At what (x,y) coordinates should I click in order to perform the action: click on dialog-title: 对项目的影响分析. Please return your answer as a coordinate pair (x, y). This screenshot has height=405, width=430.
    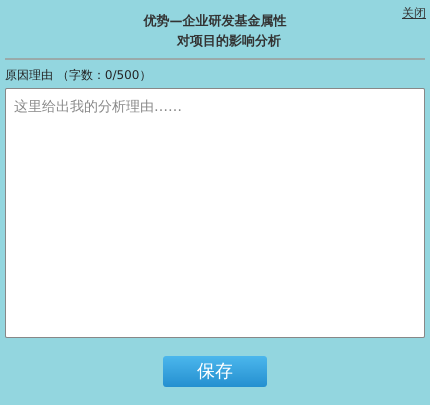
    Looking at the image, I should click on (228, 42).